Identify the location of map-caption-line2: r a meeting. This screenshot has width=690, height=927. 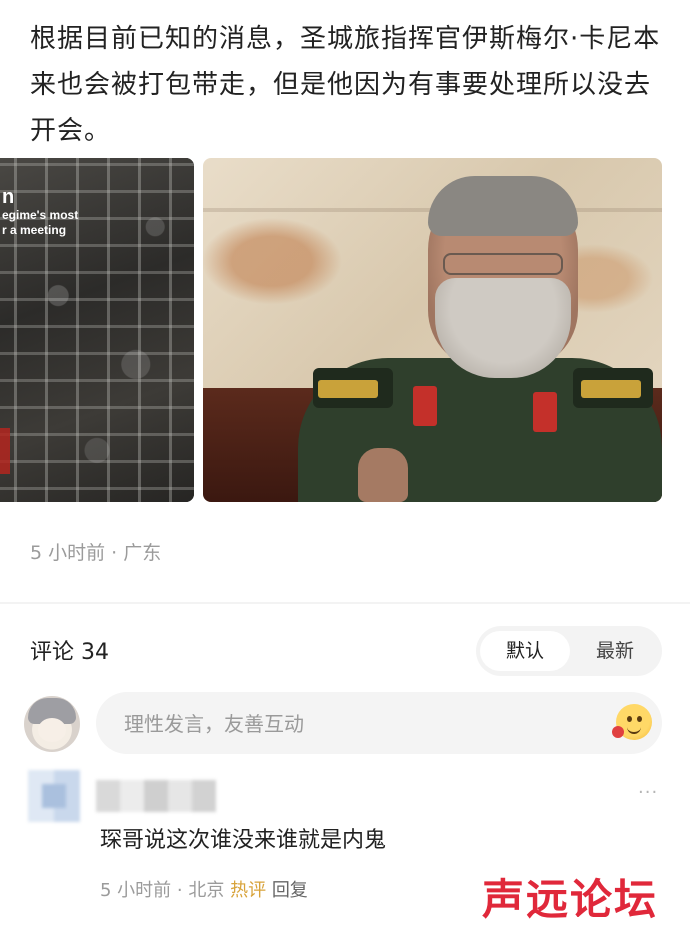
(34, 230).